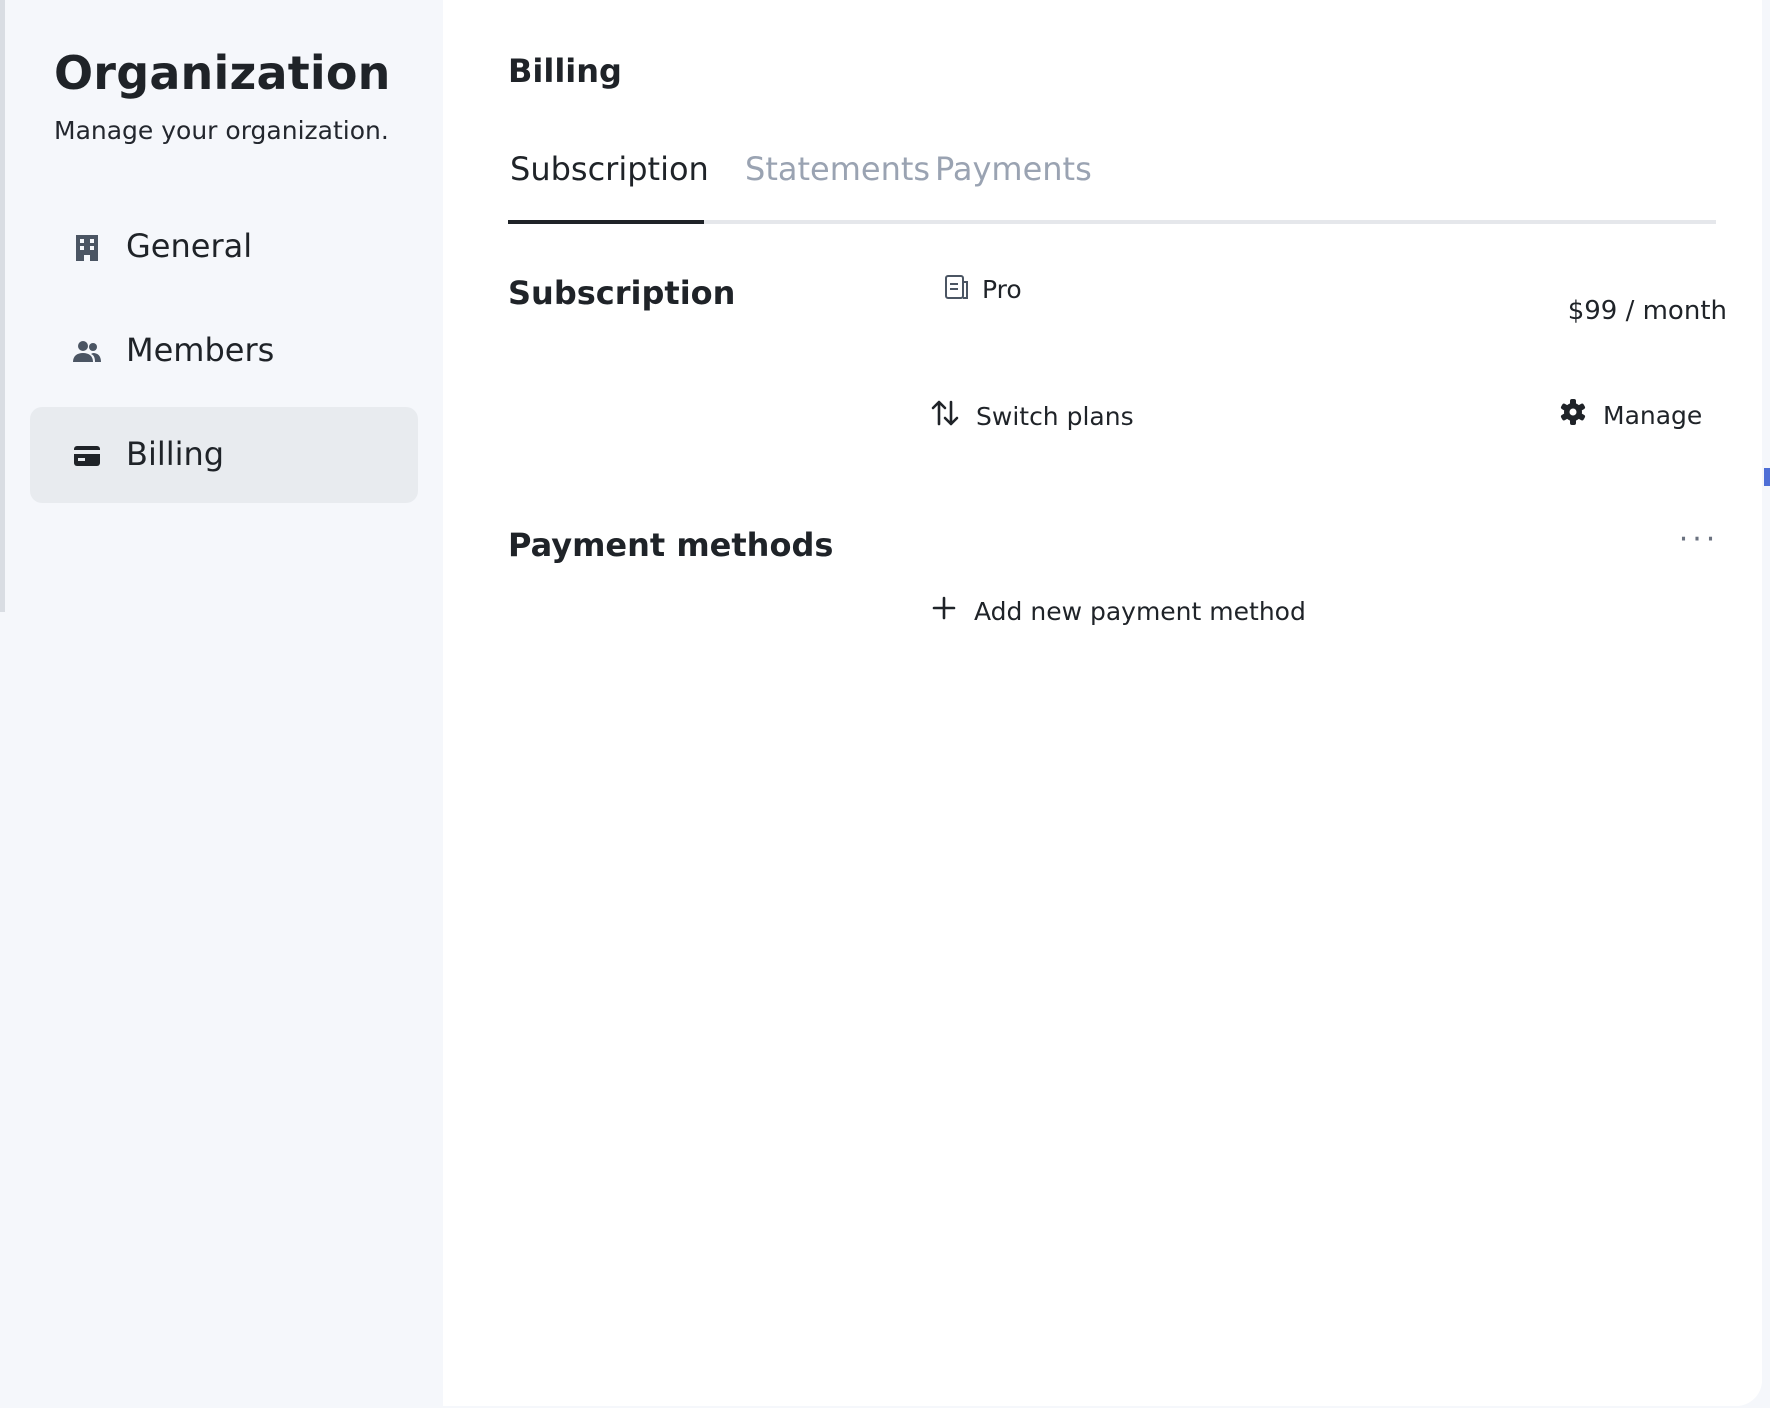 This screenshot has height=1408, width=1770. I want to click on tab-payments: Payments, so click(1013, 169).